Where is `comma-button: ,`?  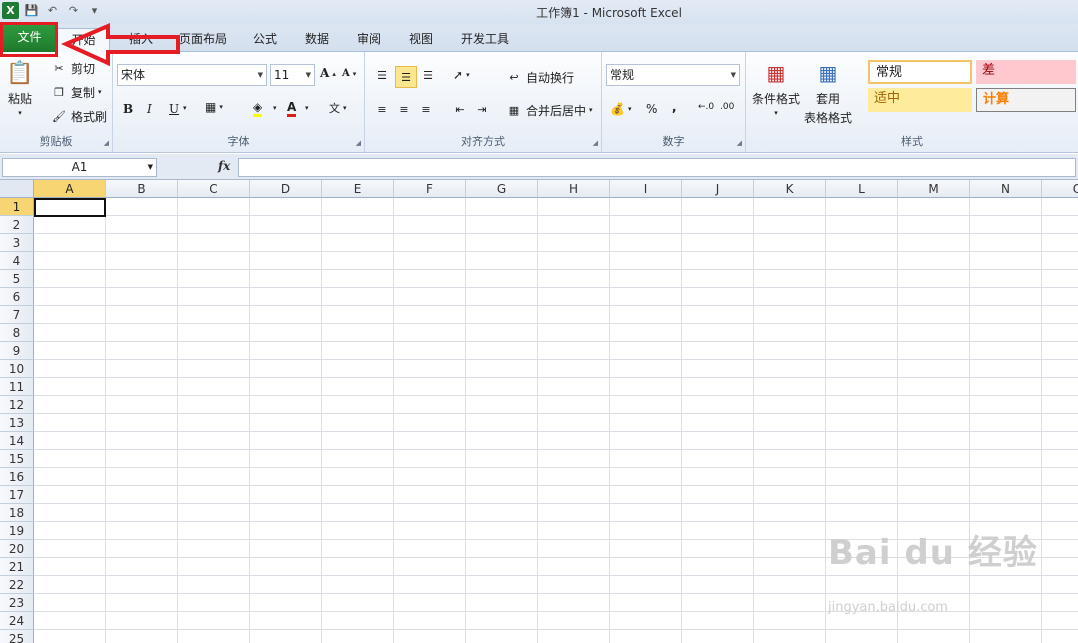
comma-button: , is located at coordinates (674, 107).